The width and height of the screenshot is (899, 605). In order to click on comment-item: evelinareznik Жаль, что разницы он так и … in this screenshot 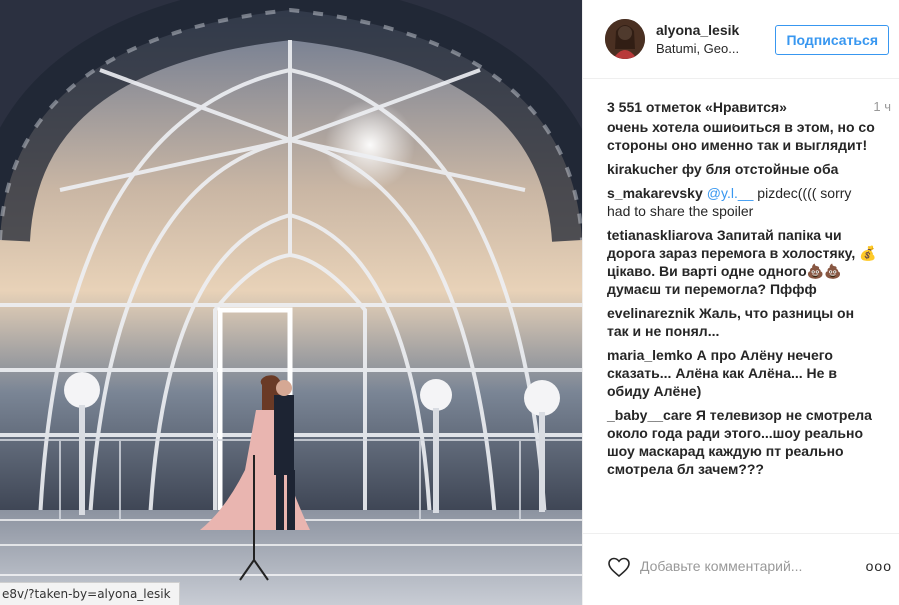, I will do `click(742, 322)`.